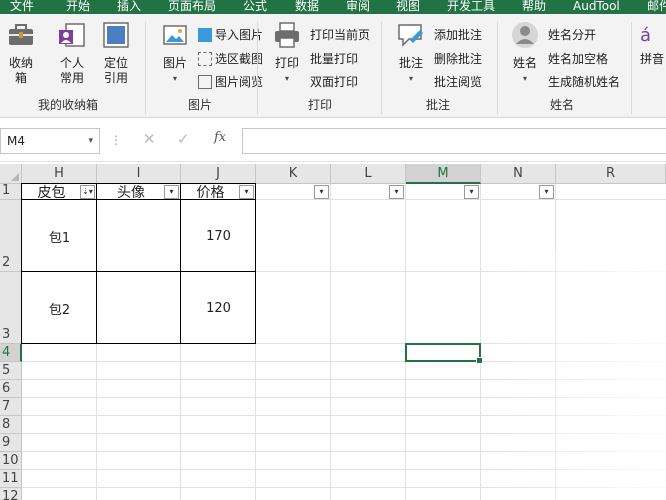 The image size is (666, 500). I want to click on tab-audtool: AudTool, so click(596, 7).